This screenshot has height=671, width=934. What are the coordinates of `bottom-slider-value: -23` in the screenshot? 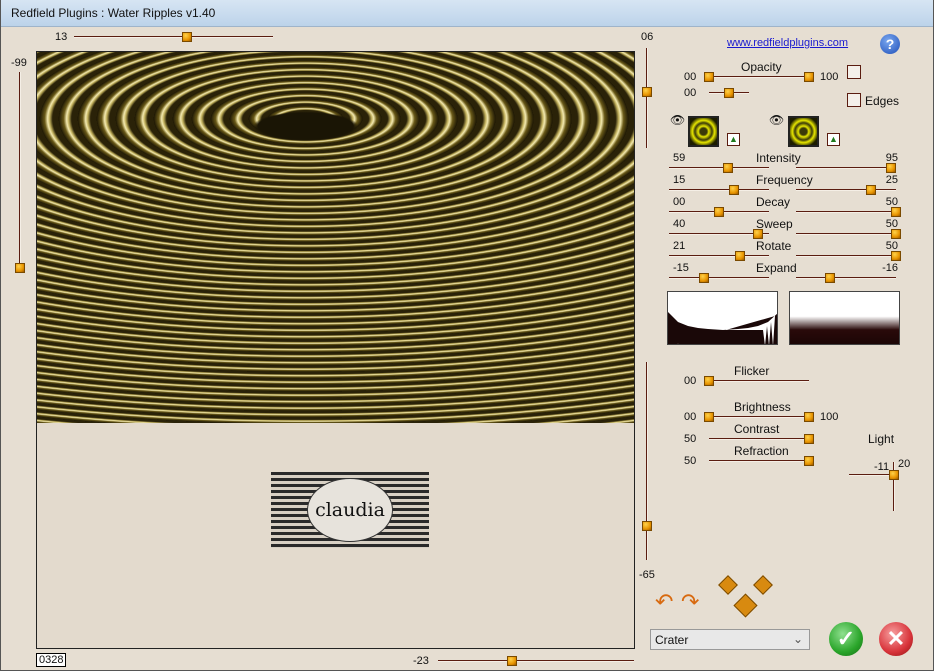 It's located at (421, 661).